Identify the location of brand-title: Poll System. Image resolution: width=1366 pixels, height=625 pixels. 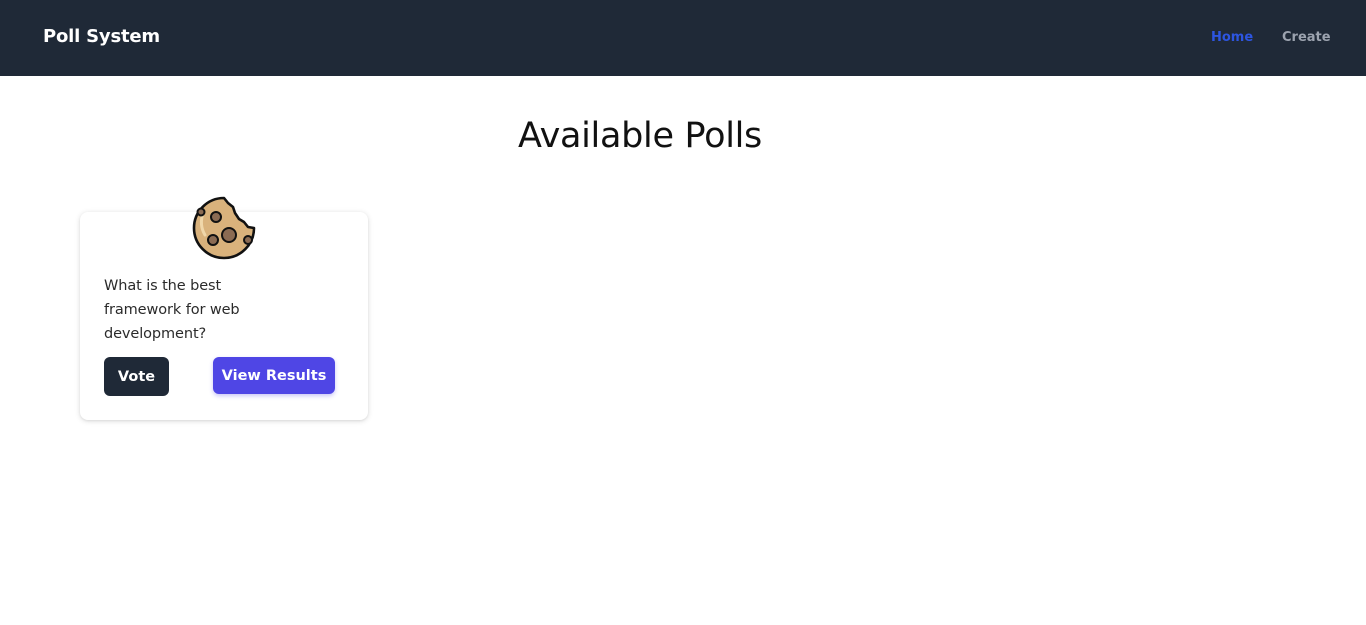
(101, 36).